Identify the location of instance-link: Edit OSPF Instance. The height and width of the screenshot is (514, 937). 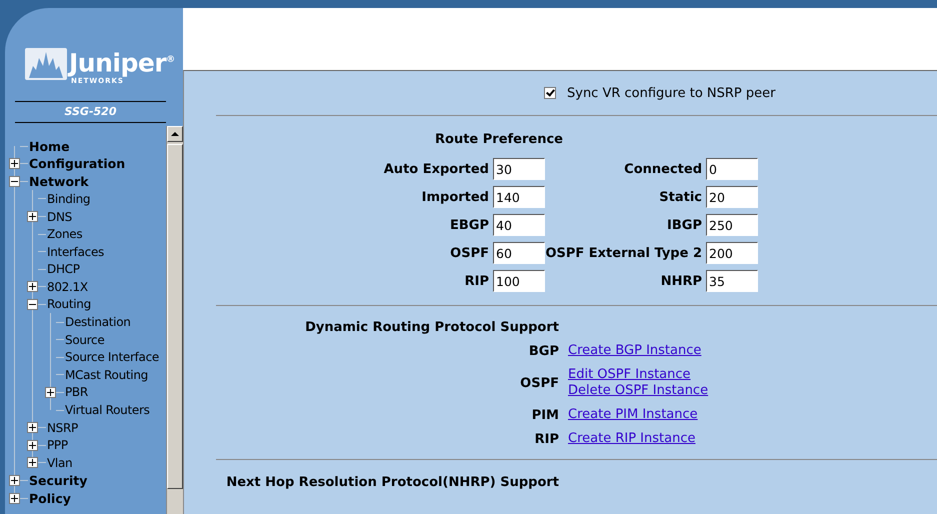
(638, 375).